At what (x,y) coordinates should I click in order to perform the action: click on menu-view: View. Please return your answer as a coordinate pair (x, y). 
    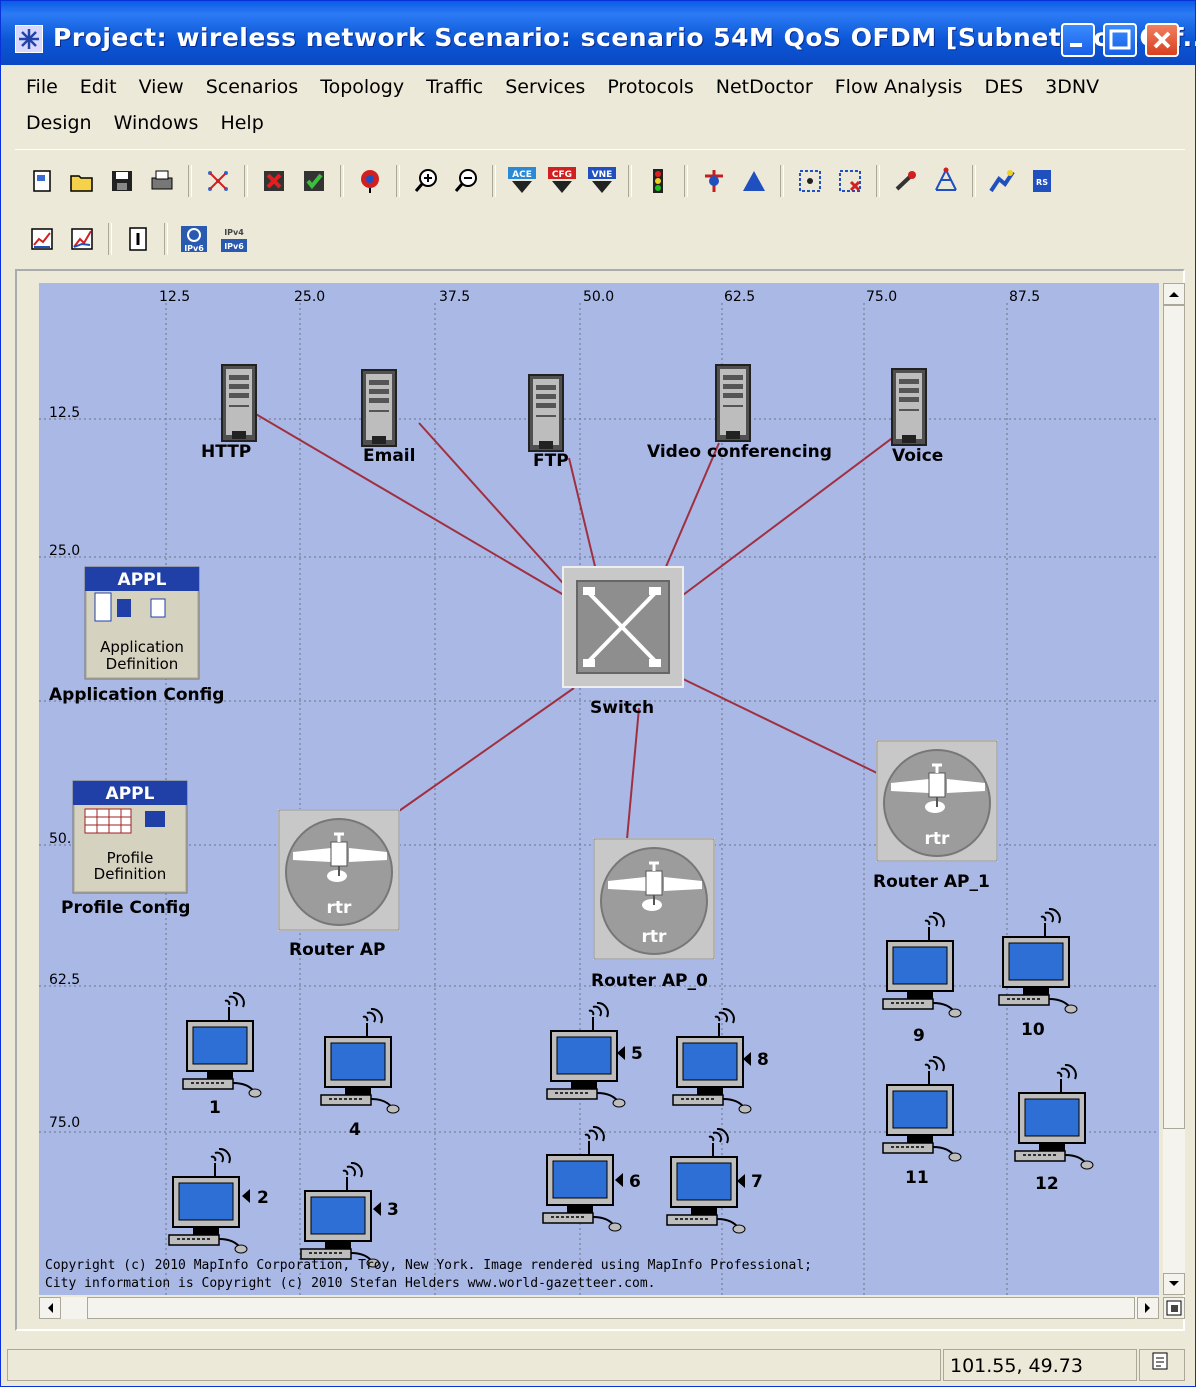
    Looking at the image, I should click on (161, 87).